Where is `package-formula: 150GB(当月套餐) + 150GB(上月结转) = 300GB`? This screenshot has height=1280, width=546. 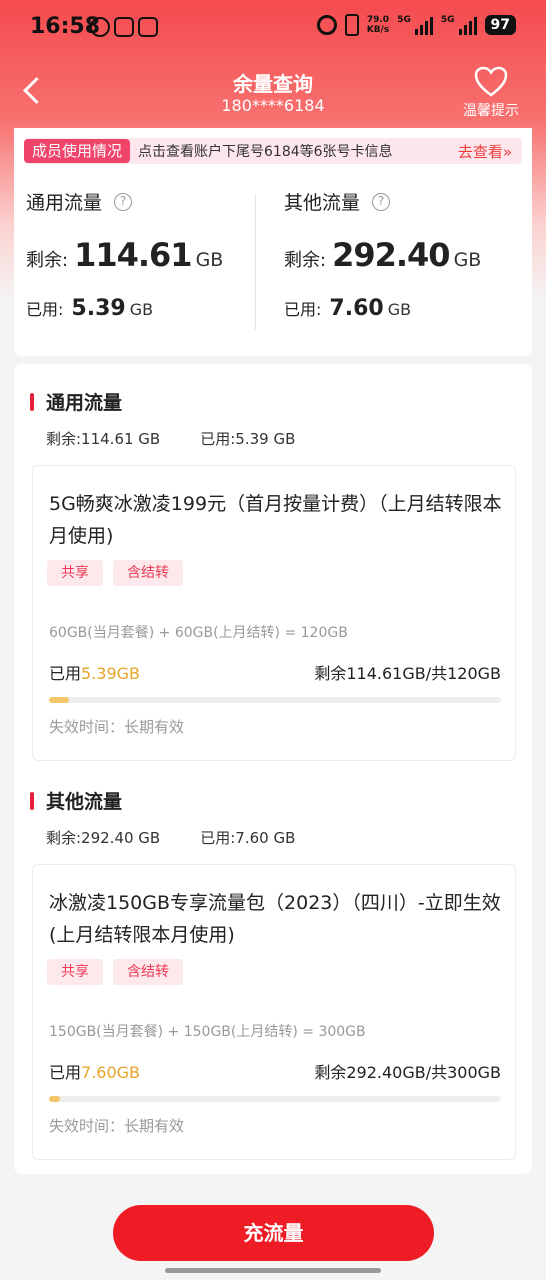
package-formula: 150GB(当月套餐) + 150GB(上月结转) = 300GB is located at coordinates (207, 1032).